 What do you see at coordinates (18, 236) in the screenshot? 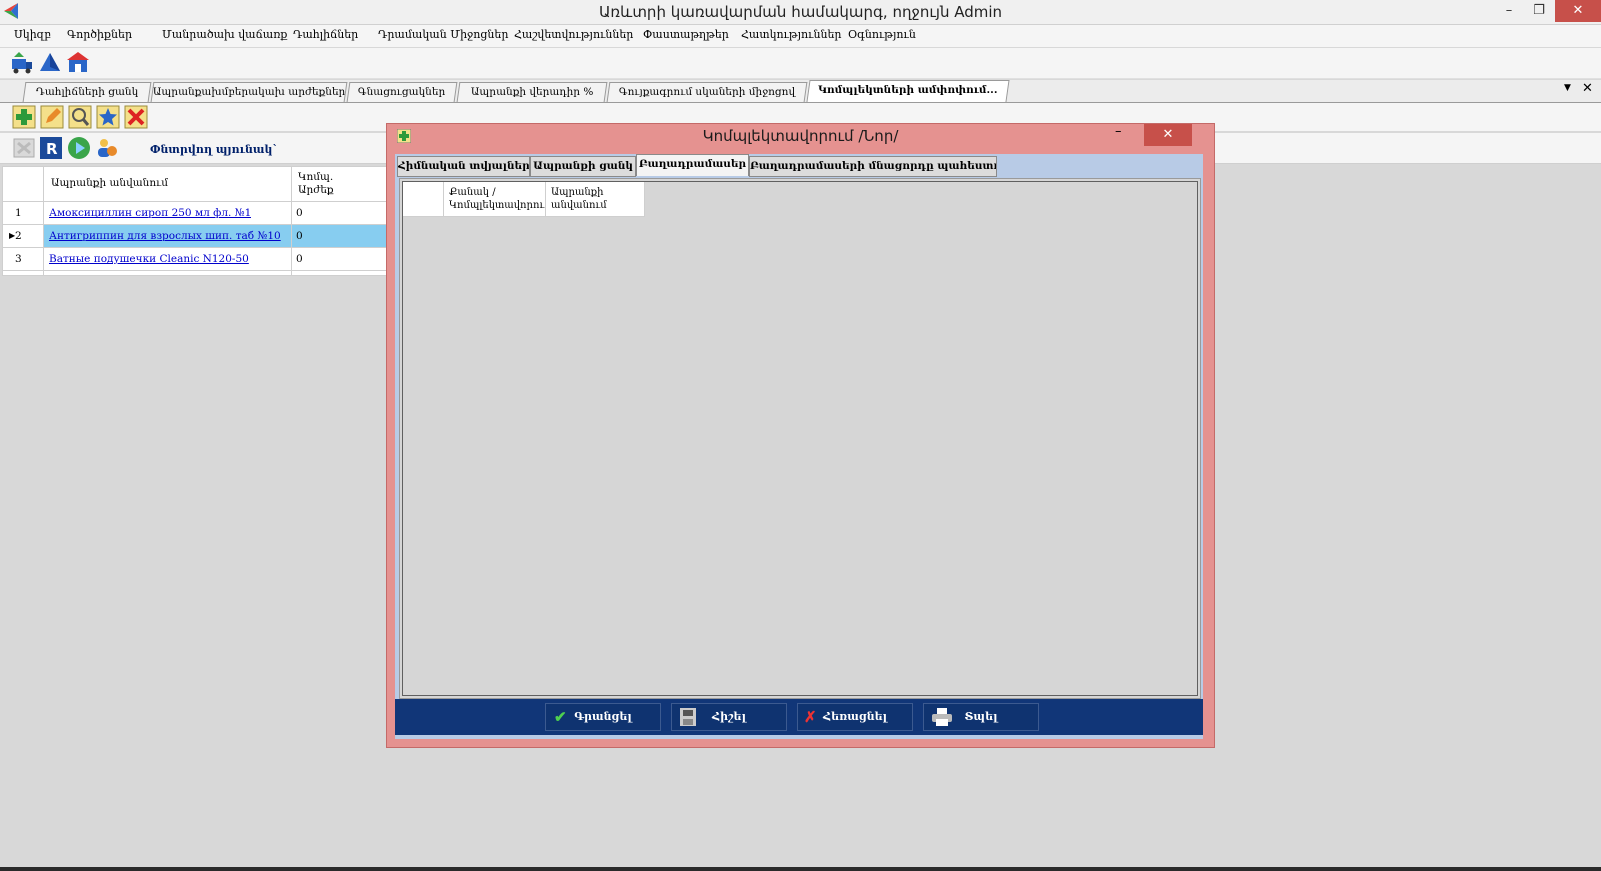
I see `row-number: 2` at bounding box center [18, 236].